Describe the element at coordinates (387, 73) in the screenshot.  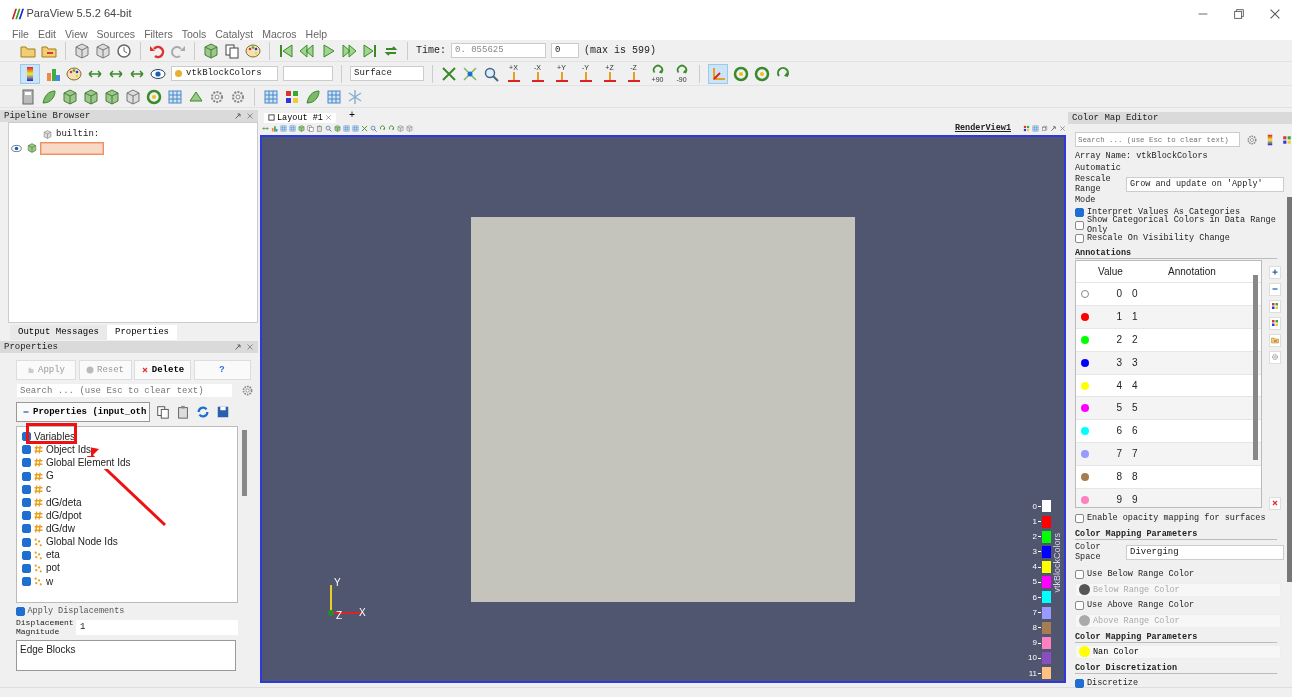
I see `representation-dropdown: Surface` at that location.